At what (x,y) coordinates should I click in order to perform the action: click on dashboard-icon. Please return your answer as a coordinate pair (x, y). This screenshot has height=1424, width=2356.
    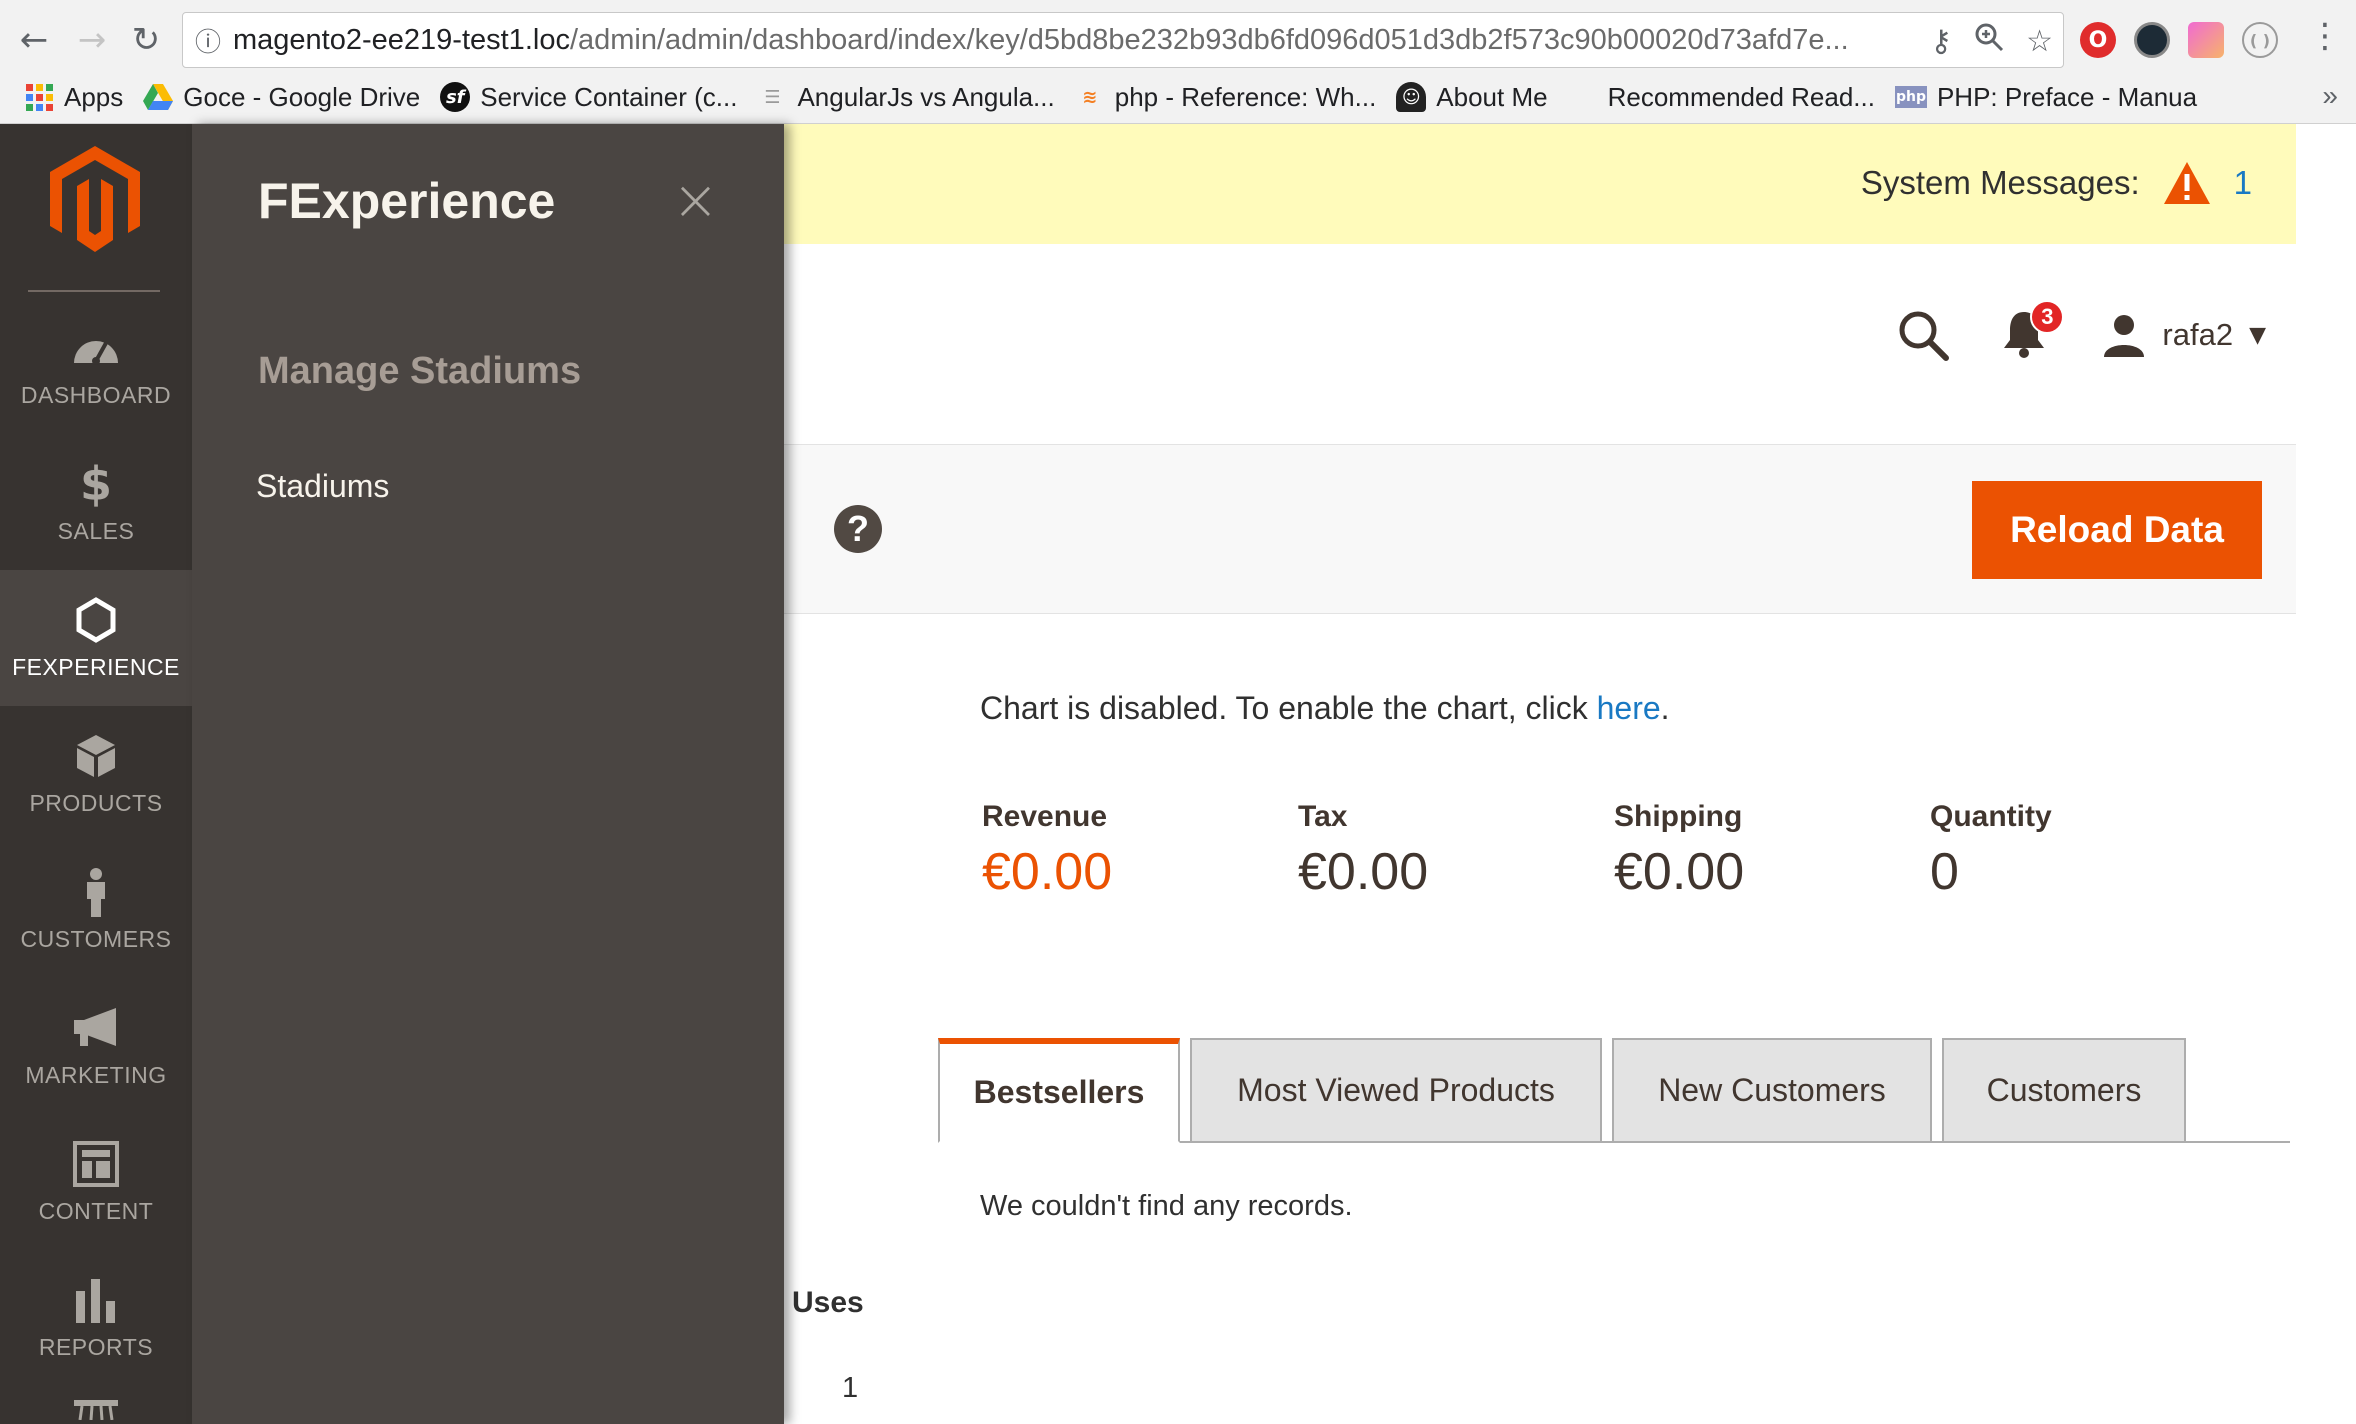
    Looking at the image, I should click on (96, 348).